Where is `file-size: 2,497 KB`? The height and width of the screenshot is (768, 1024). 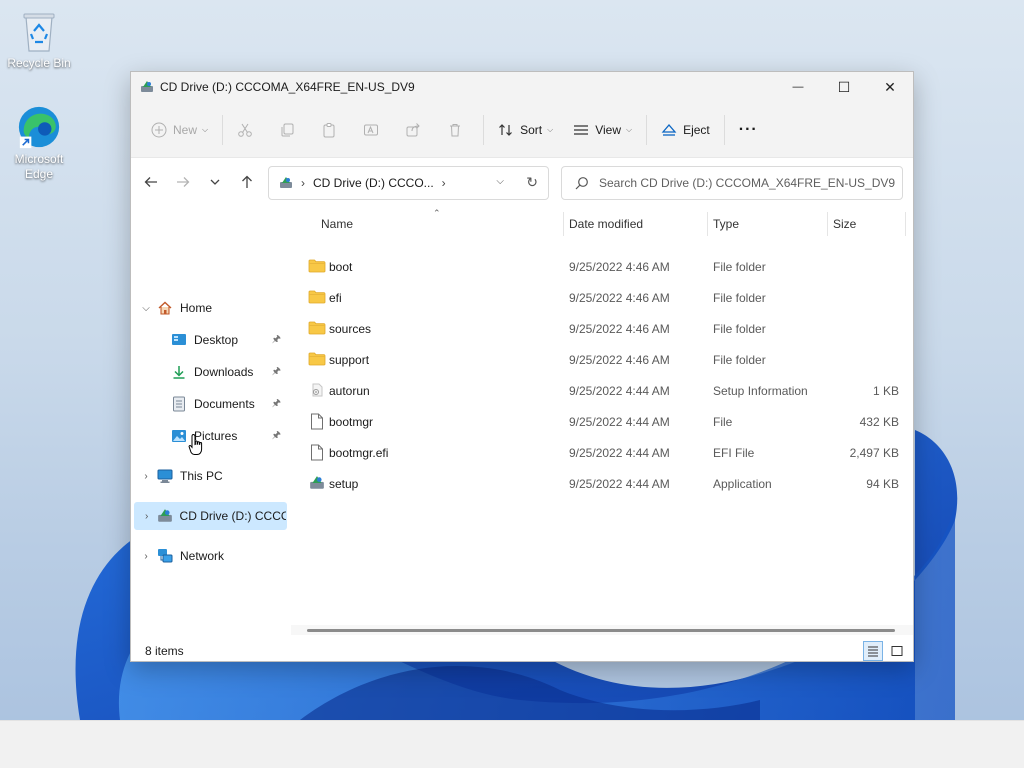
file-size: 2,497 KB is located at coordinates (874, 453).